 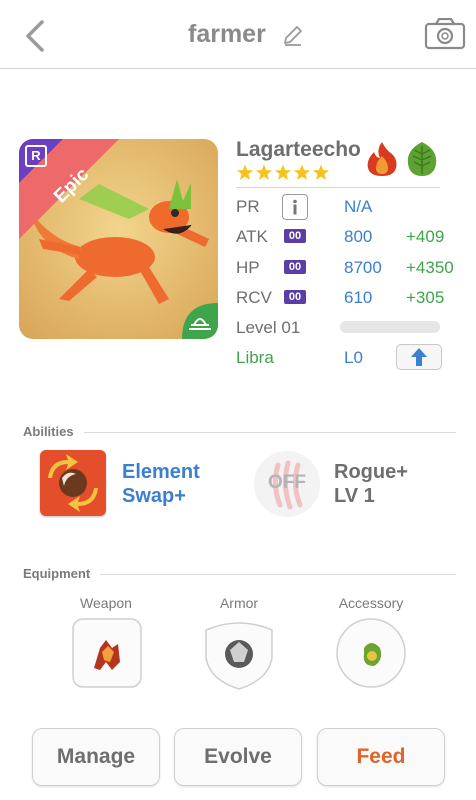 I want to click on level-progress-bar, so click(x=390, y=327).